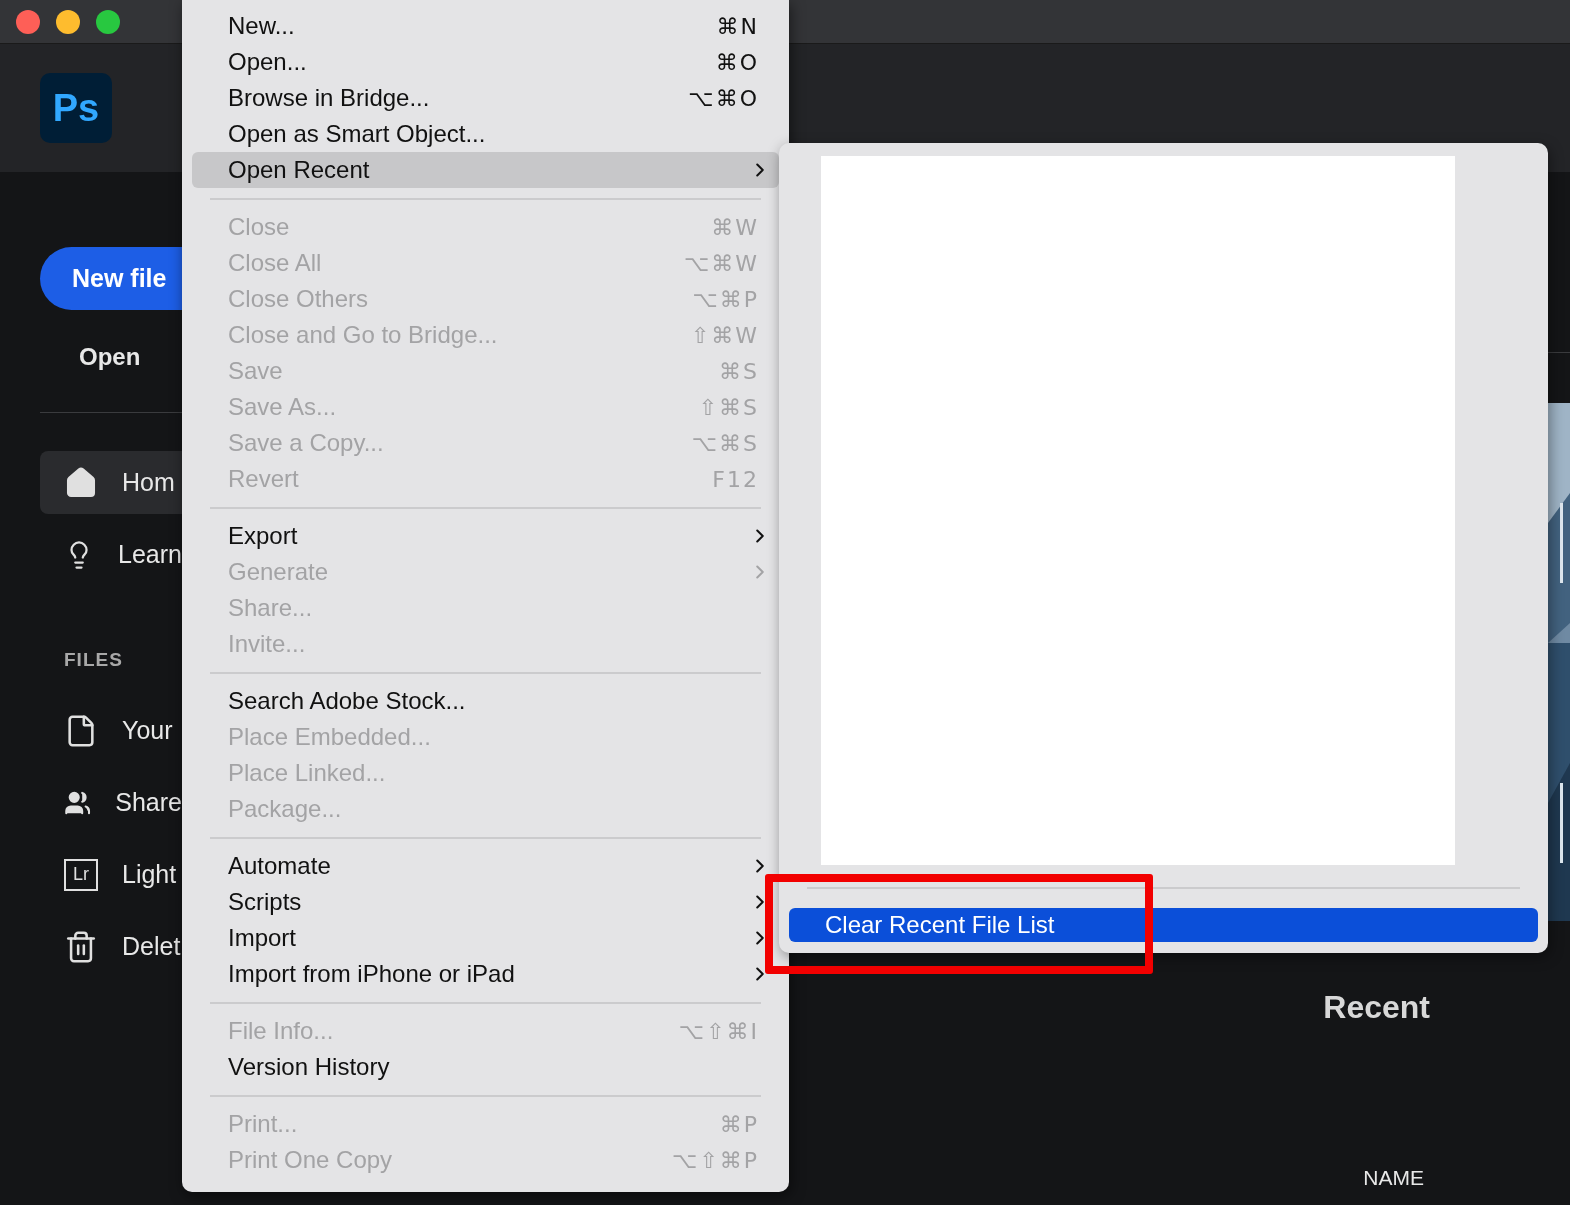 Image resolution: width=1570 pixels, height=1205 pixels. What do you see at coordinates (298, 299) in the screenshot?
I see `menu-item-label: Close Others` at bounding box center [298, 299].